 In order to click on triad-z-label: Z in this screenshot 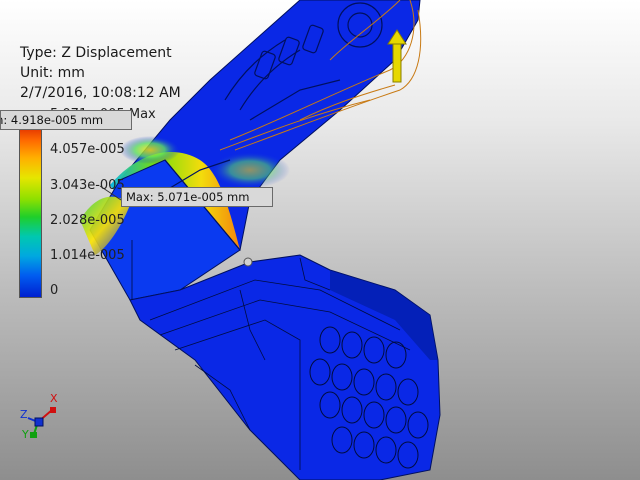, I will do `click(24, 414)`.